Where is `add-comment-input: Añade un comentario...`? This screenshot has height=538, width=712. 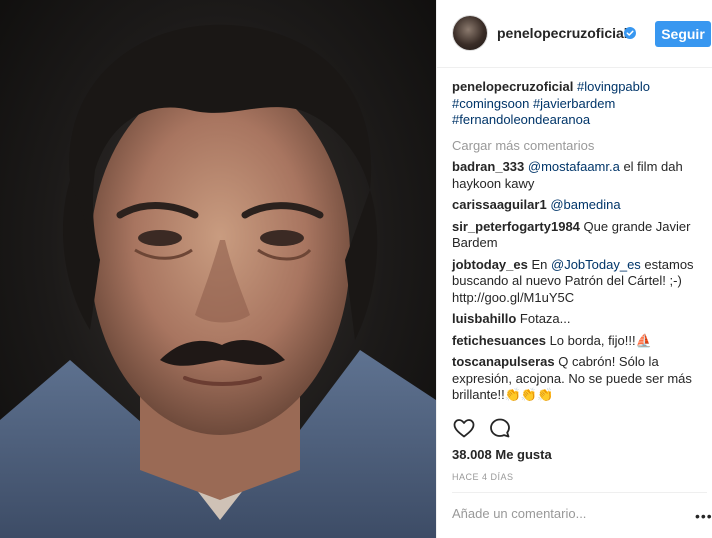 add-comment-input: Añade un comentario... is located at coordinates (519, 513).